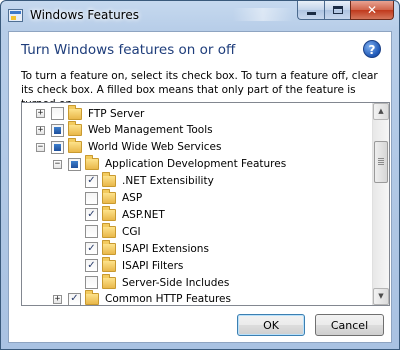  I want to click on scroll-up-icon: ▲, so click(381, 111).